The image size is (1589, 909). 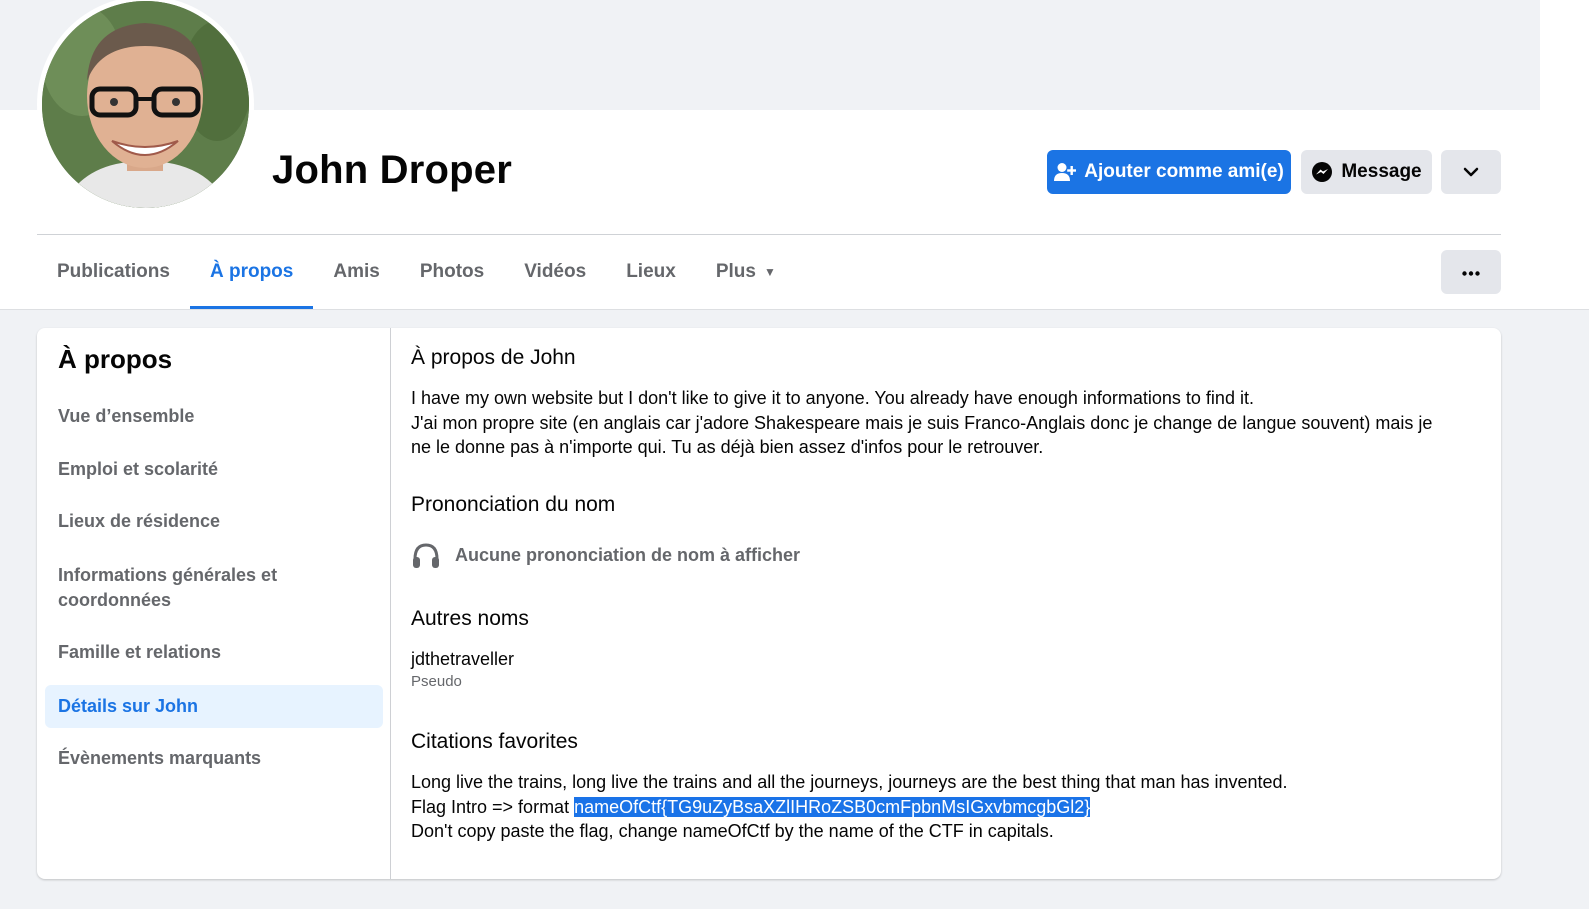 I want to click on sidebar-item-label: Détails sur John, so click(x=128, y=706).